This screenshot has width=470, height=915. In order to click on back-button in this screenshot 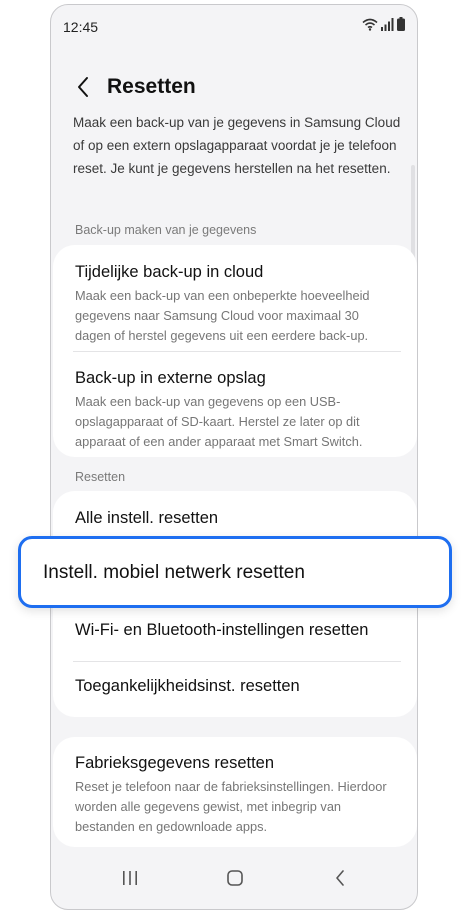, I will do `click(83, 89)`.